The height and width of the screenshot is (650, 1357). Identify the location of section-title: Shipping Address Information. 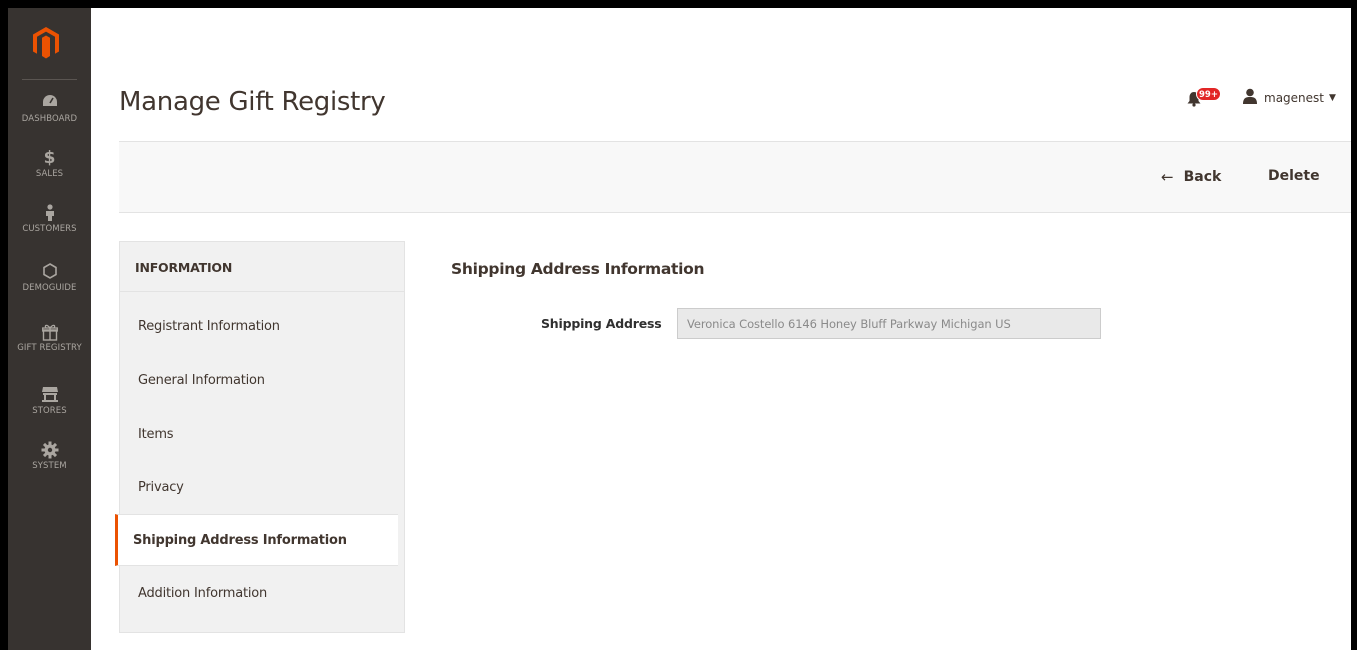
(578, 269).